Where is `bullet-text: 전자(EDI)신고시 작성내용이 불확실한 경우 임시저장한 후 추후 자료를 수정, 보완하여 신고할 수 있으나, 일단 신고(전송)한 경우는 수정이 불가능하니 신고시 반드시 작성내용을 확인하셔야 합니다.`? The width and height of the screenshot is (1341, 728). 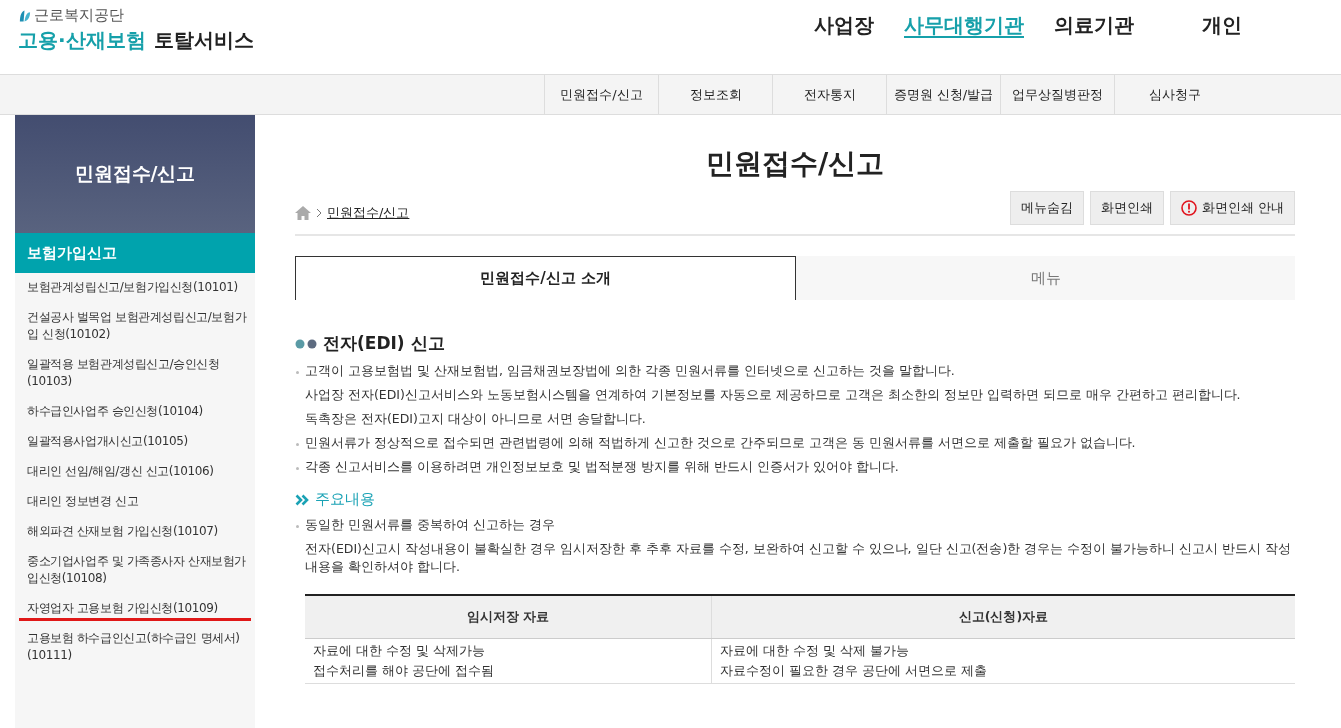
bullet-text: 전자(EDI)신고시 작성내용이 불확실한 경우 임시저장한 후 추후 자료를 수정, 보완하여 신고할 수 있으나, 일단 신고(전송)한 경우는 수정이 불가능하니 신고시 반드시 작성내용을 확인하셔야 합니다. is located at coordinates (799, 558).